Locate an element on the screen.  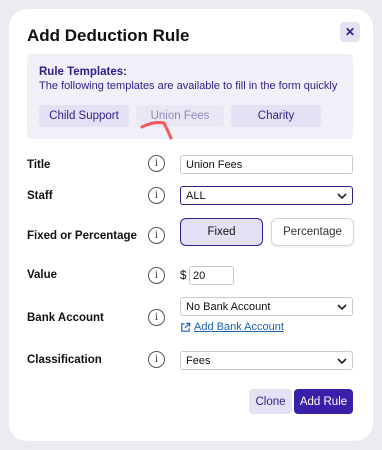
bank-account-select-value: No Bank Account is located at coordinates (228, 306).